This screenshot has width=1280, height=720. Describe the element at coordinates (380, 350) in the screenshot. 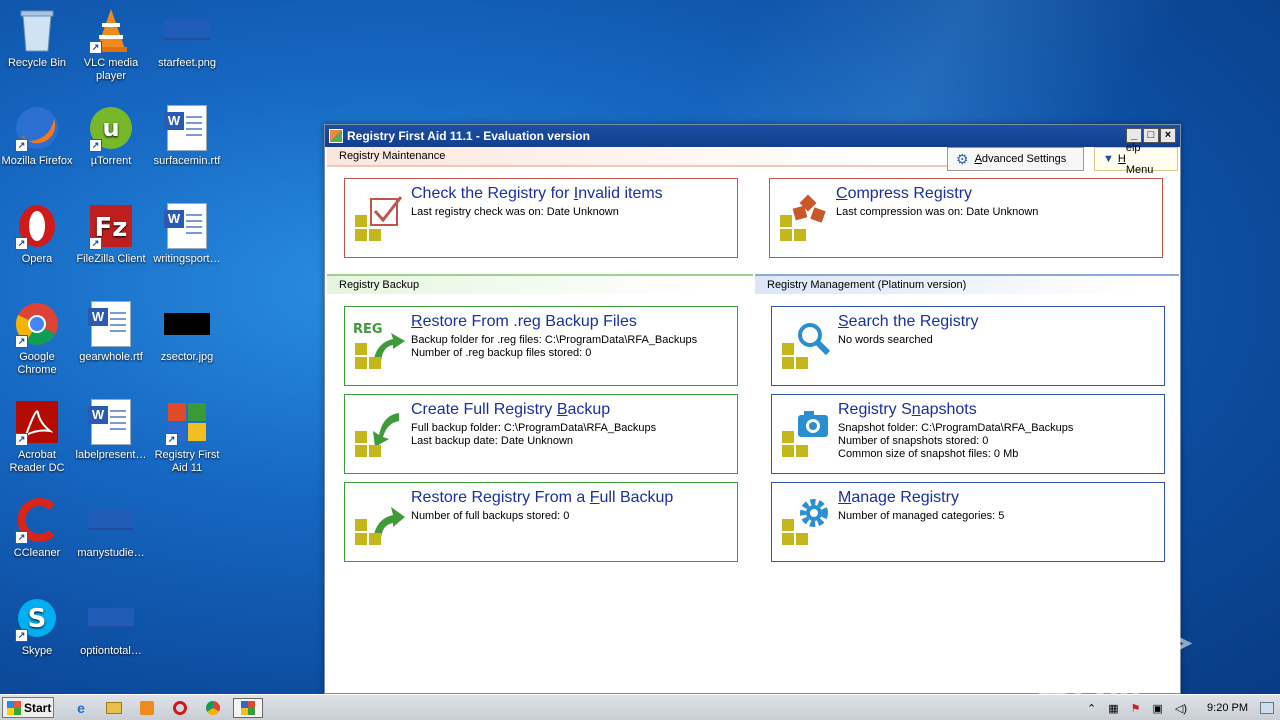

I see `reg-file-arrow-icon: REG` at that location.